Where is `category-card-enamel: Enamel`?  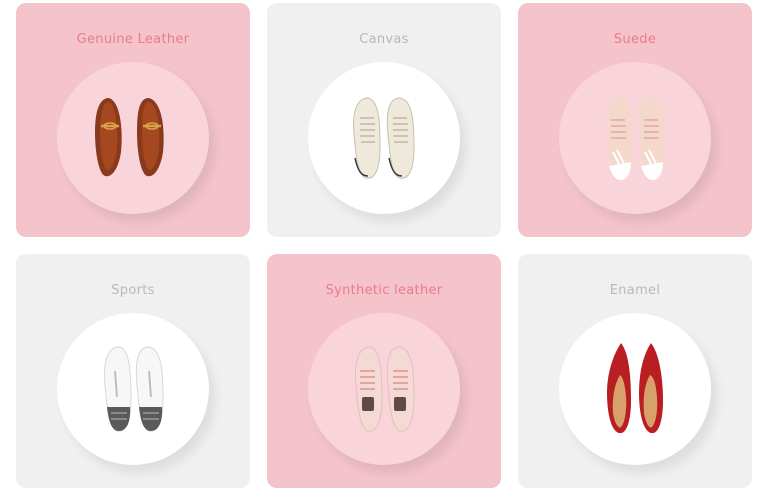 category-card-enamel: Enamel is located at coordinates (635, 371).